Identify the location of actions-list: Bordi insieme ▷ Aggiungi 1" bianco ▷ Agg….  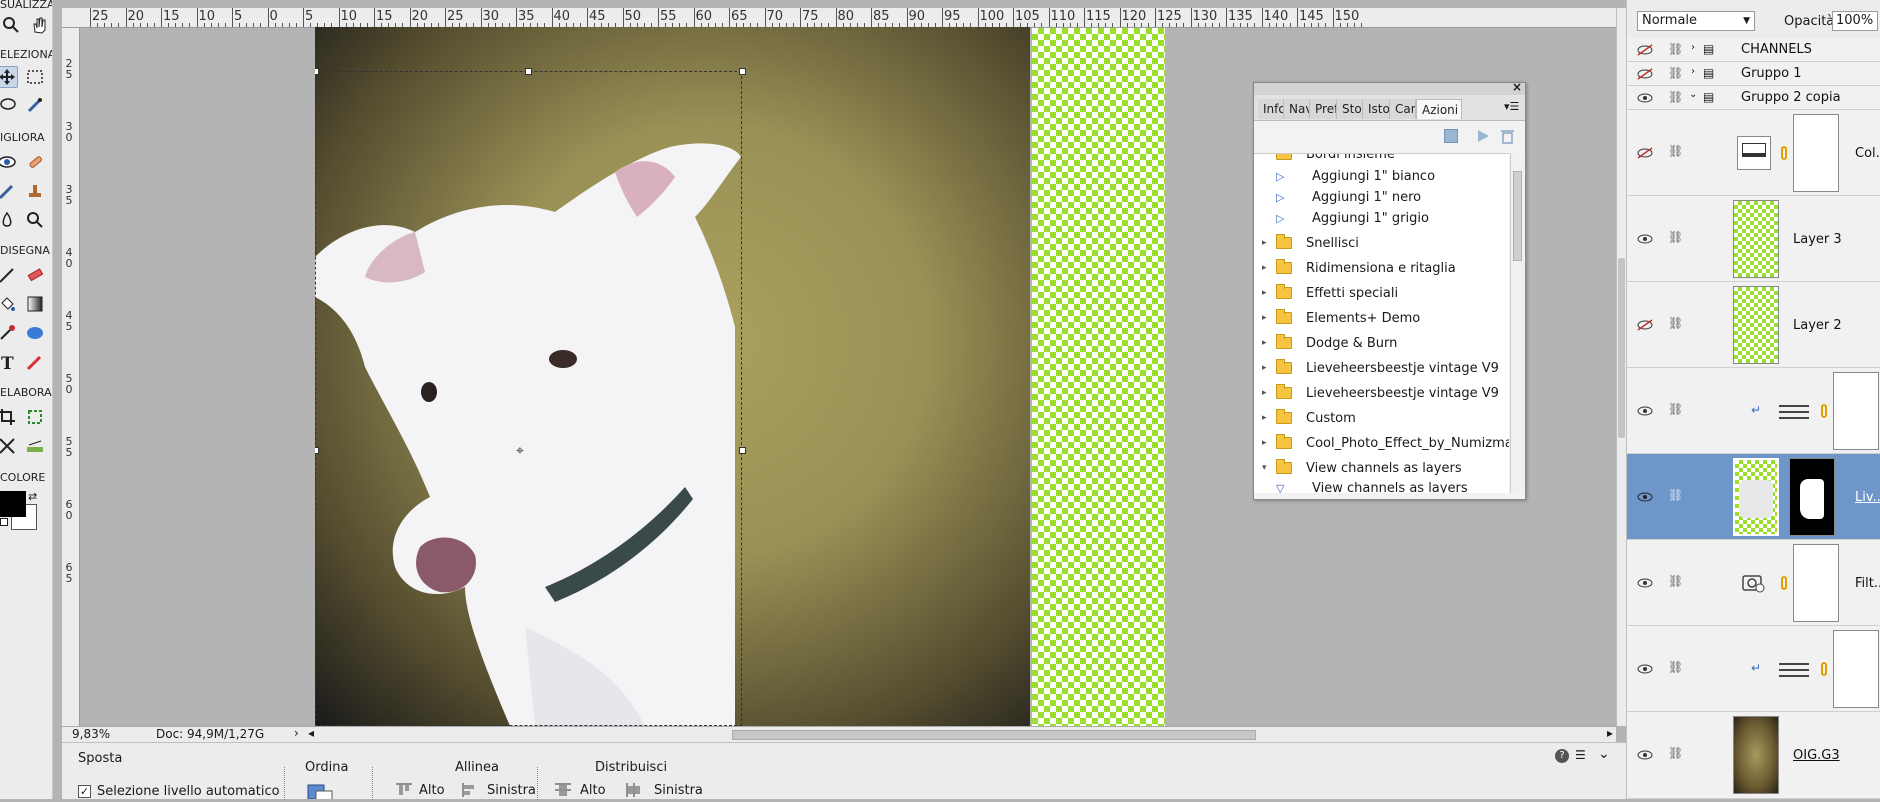
(1381, 323).